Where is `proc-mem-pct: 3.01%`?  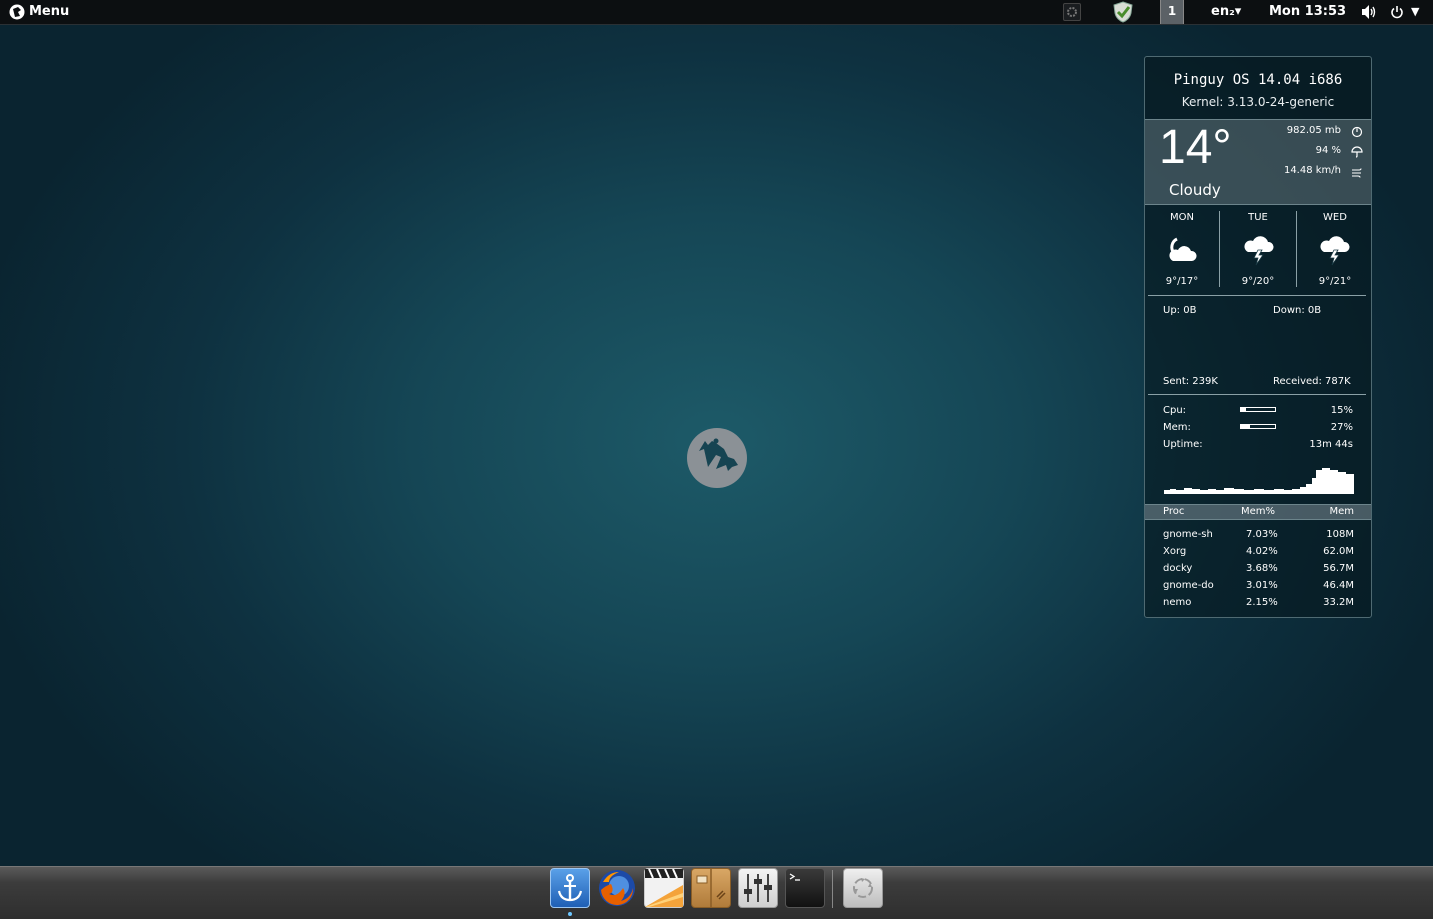 proc-mem-pct: 3.01% is located at coordinates (1262, 585).